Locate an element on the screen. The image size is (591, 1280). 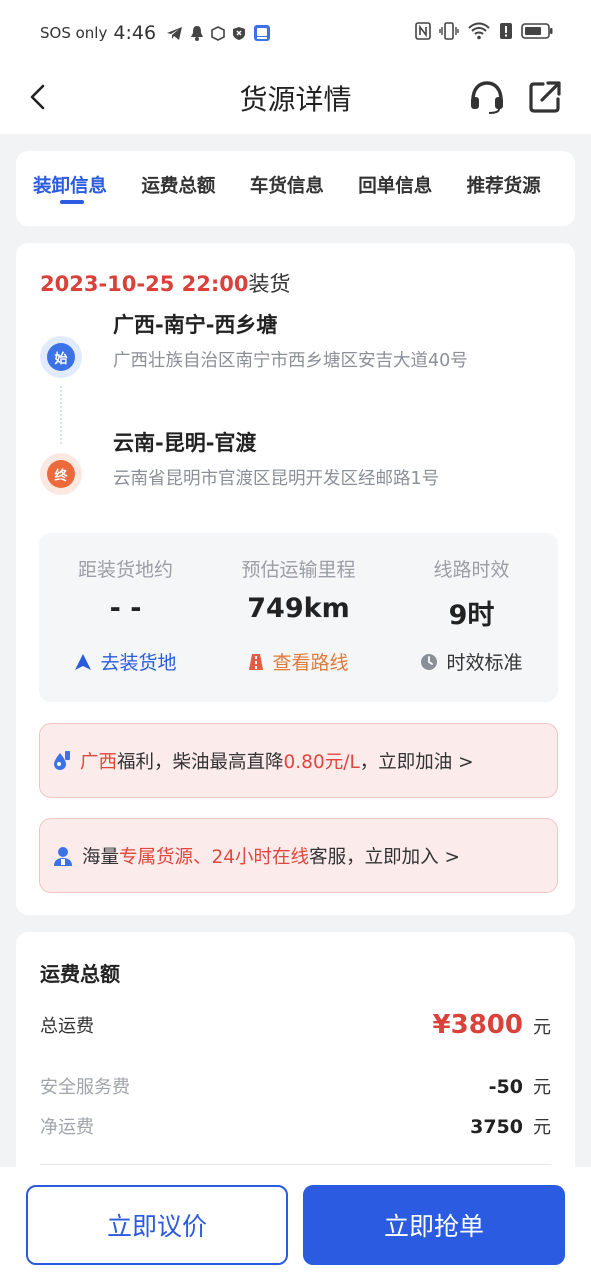
load-suffix: 装货 is located at coordinates (269, 284).